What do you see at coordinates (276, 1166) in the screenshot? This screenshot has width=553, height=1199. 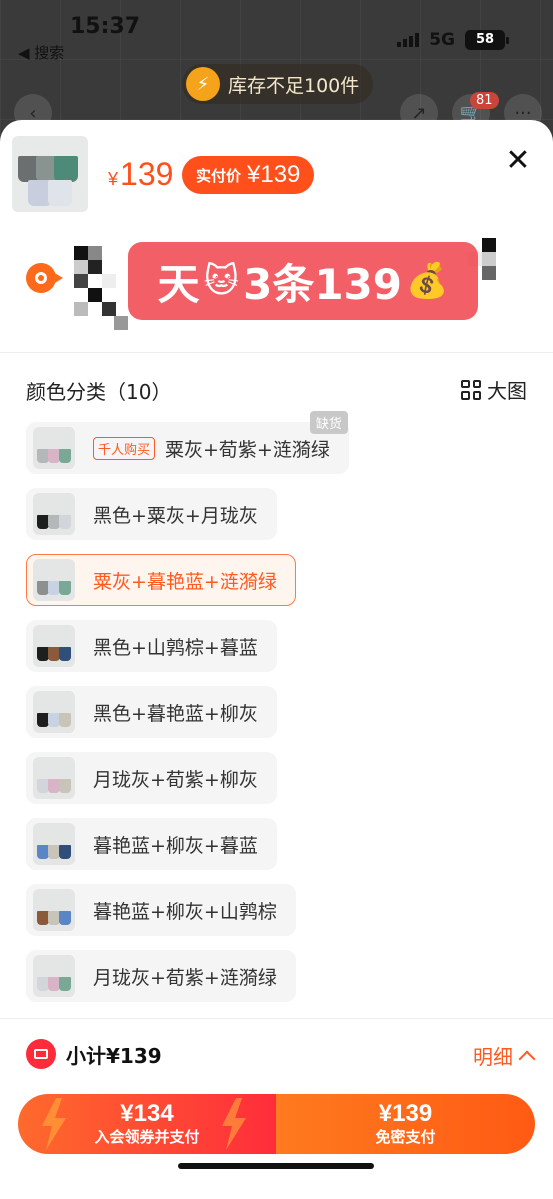 I see `home-indicator` at bounding box center [276, 1166].